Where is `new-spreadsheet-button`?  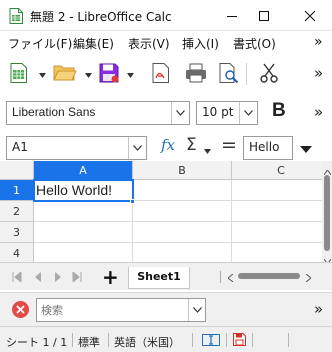 new-spreadsheet-button is located at coordinates (19, 74).